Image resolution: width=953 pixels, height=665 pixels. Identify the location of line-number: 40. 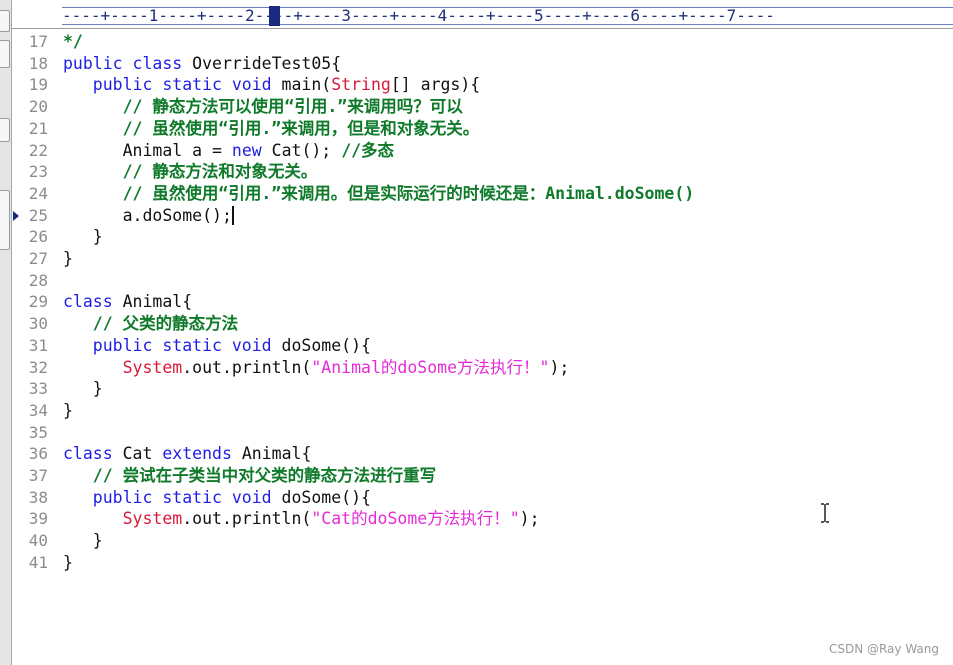
(38, 541).